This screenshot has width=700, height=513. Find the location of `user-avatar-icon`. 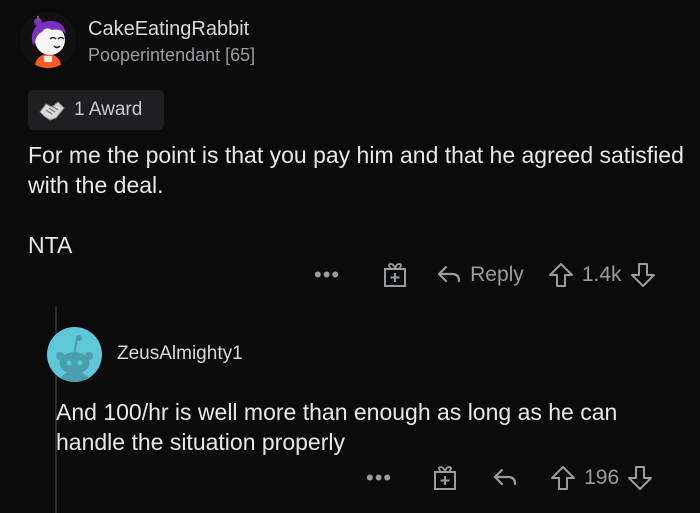

user-avatar-icon is located at coordinates (48, 42).